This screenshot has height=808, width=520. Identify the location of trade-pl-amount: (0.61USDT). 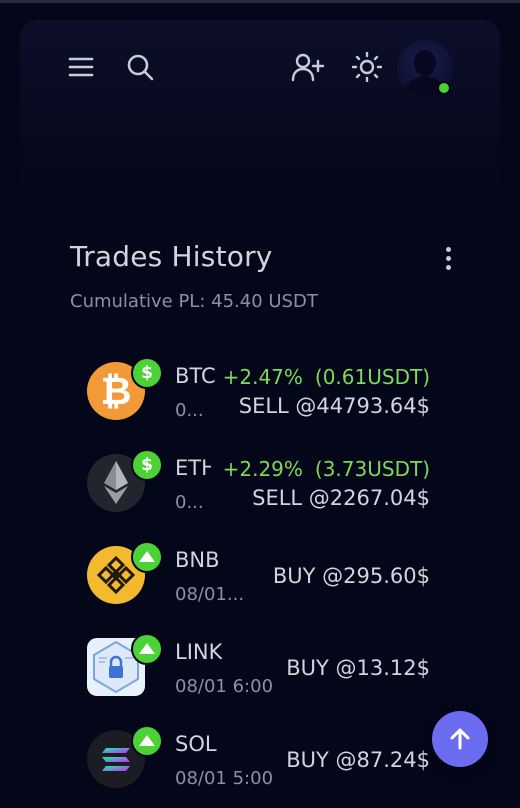
(372, 377).